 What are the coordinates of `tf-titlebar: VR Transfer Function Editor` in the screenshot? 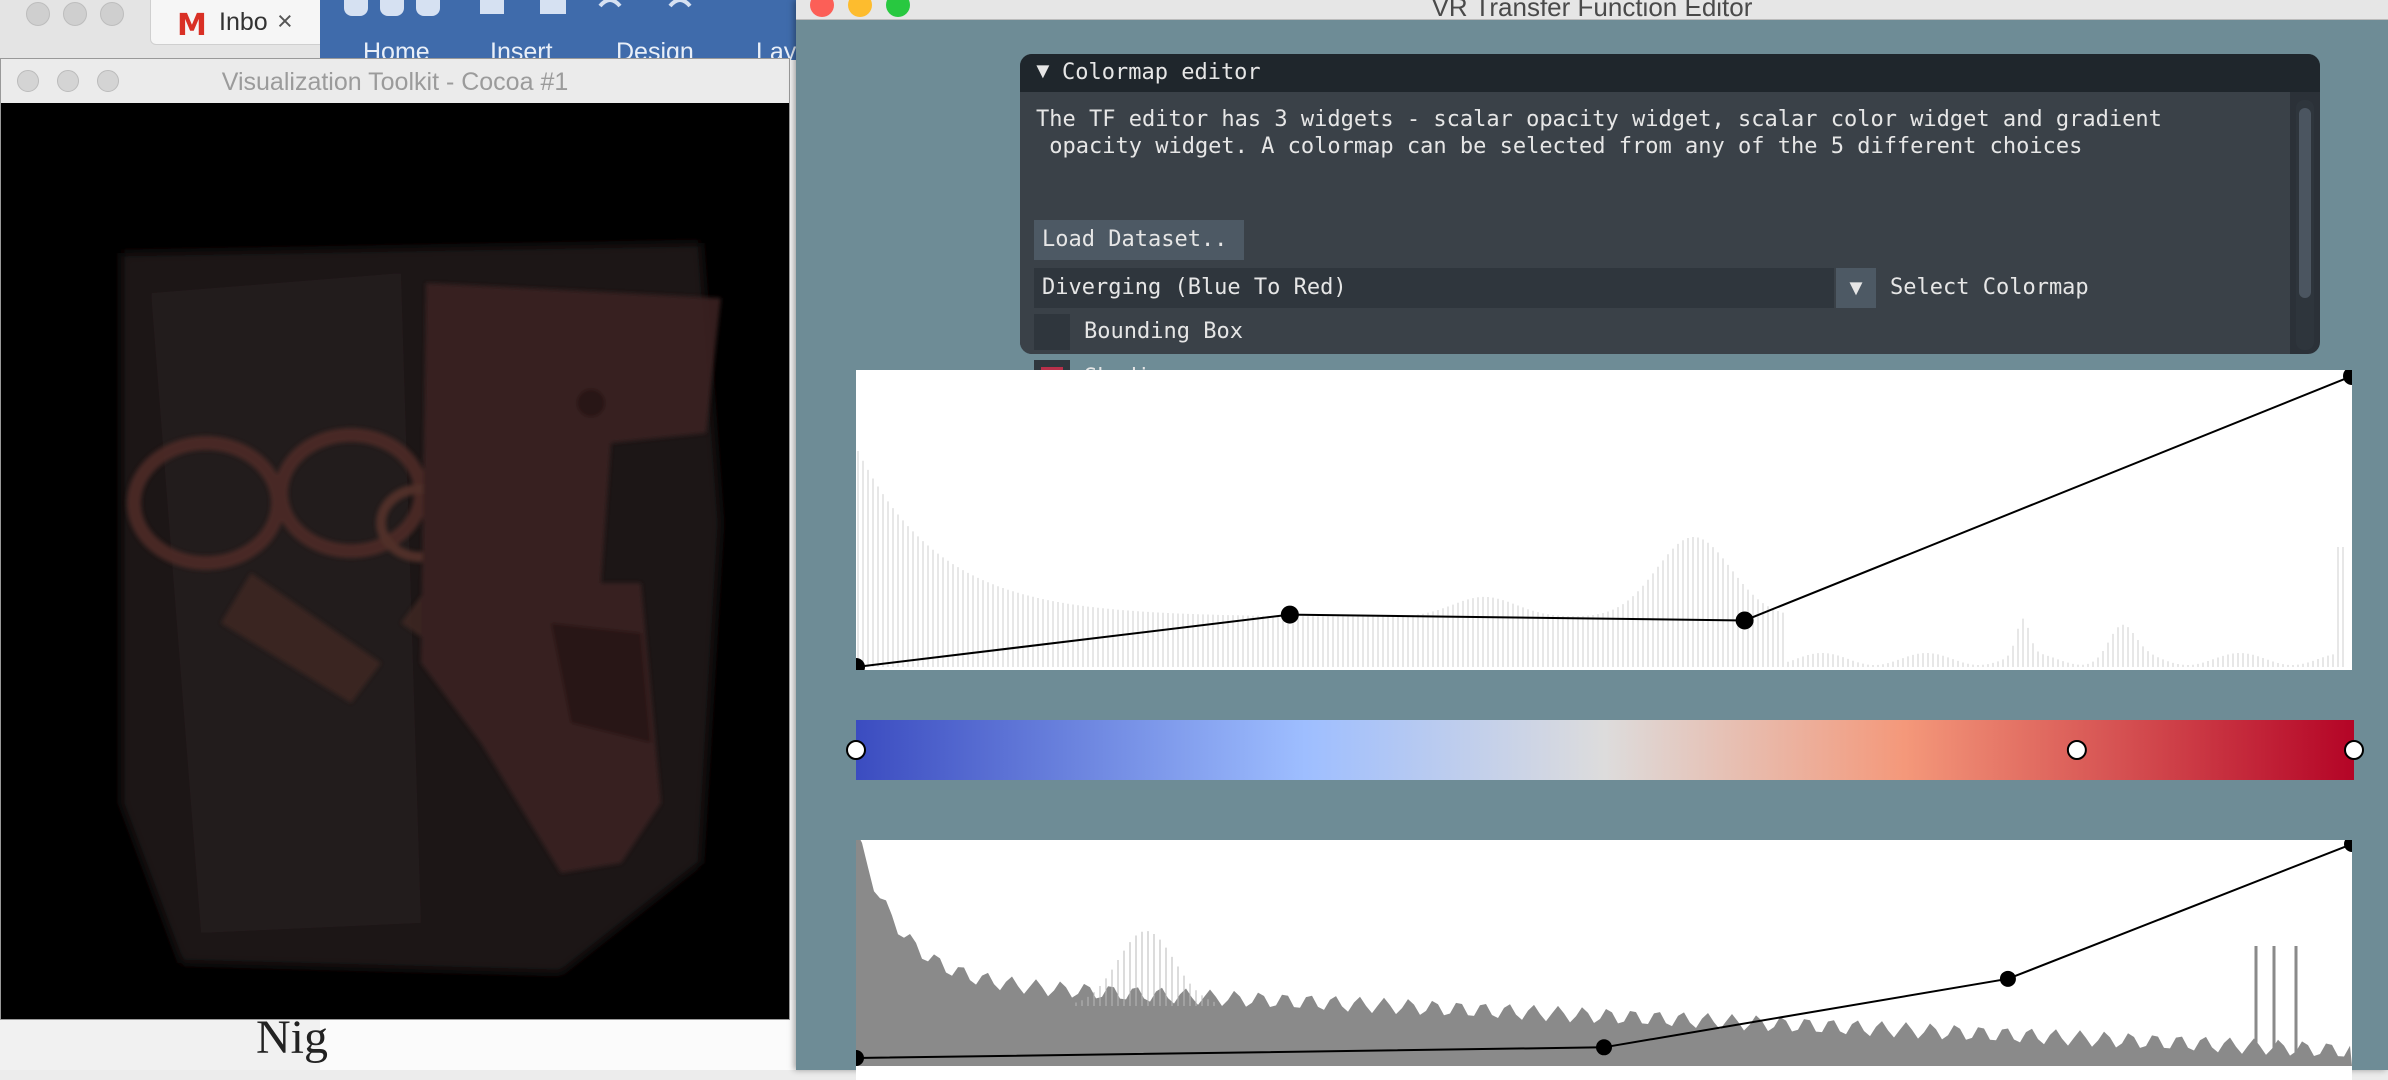 It's located at (1592, 11).